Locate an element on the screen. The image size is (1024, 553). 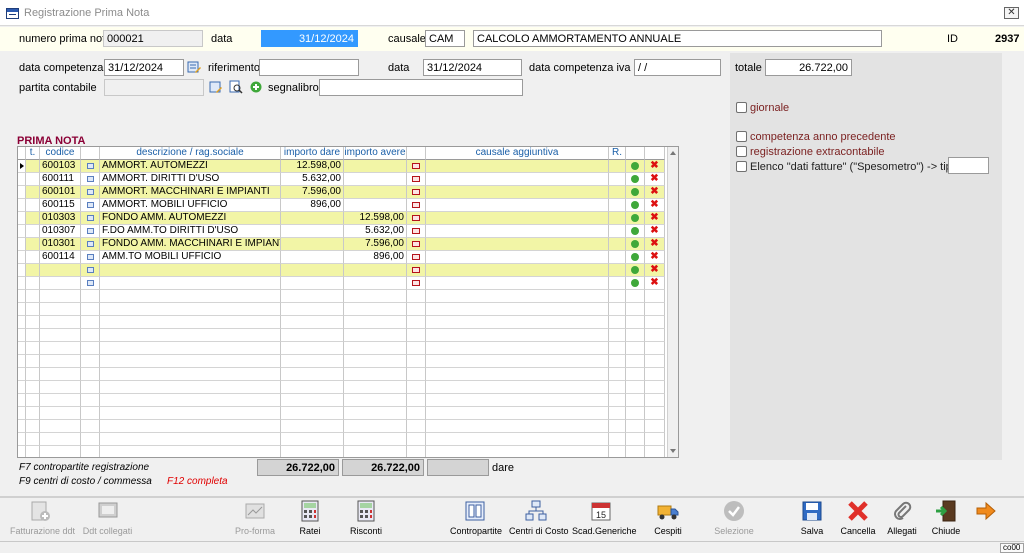
cespiti-button: Cespiti is located at coordinates (668, 520).